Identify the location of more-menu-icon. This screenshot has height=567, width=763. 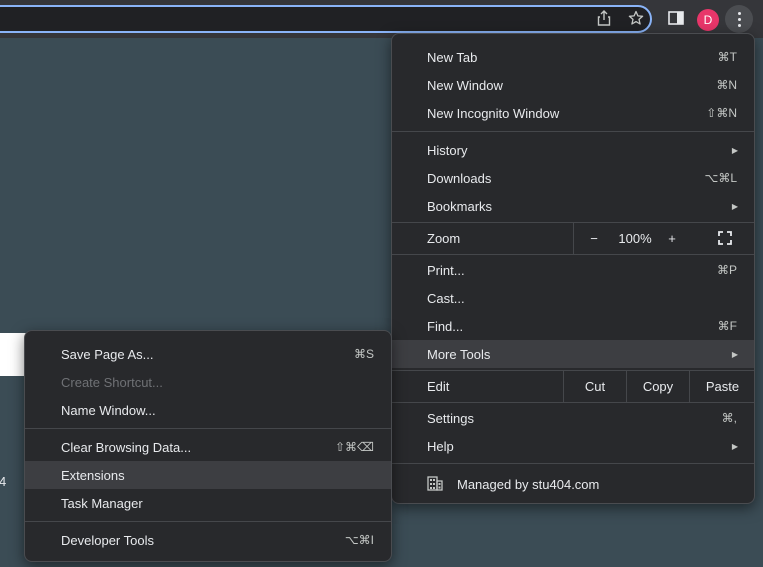
(739, 19).